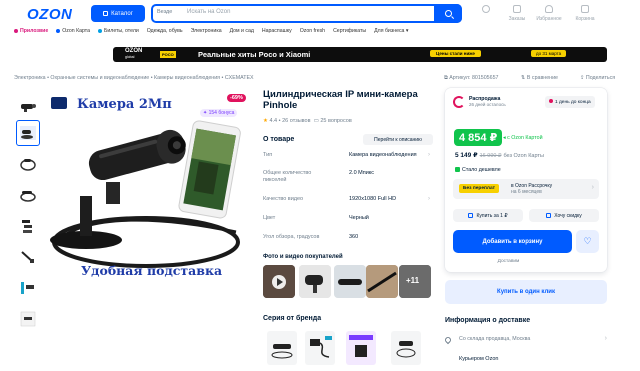 The image size is (640, 371). I want to click on rating-row: ★ 4.4 • 26 отзывов ▭ 25 вопросов, so click(307, 121).